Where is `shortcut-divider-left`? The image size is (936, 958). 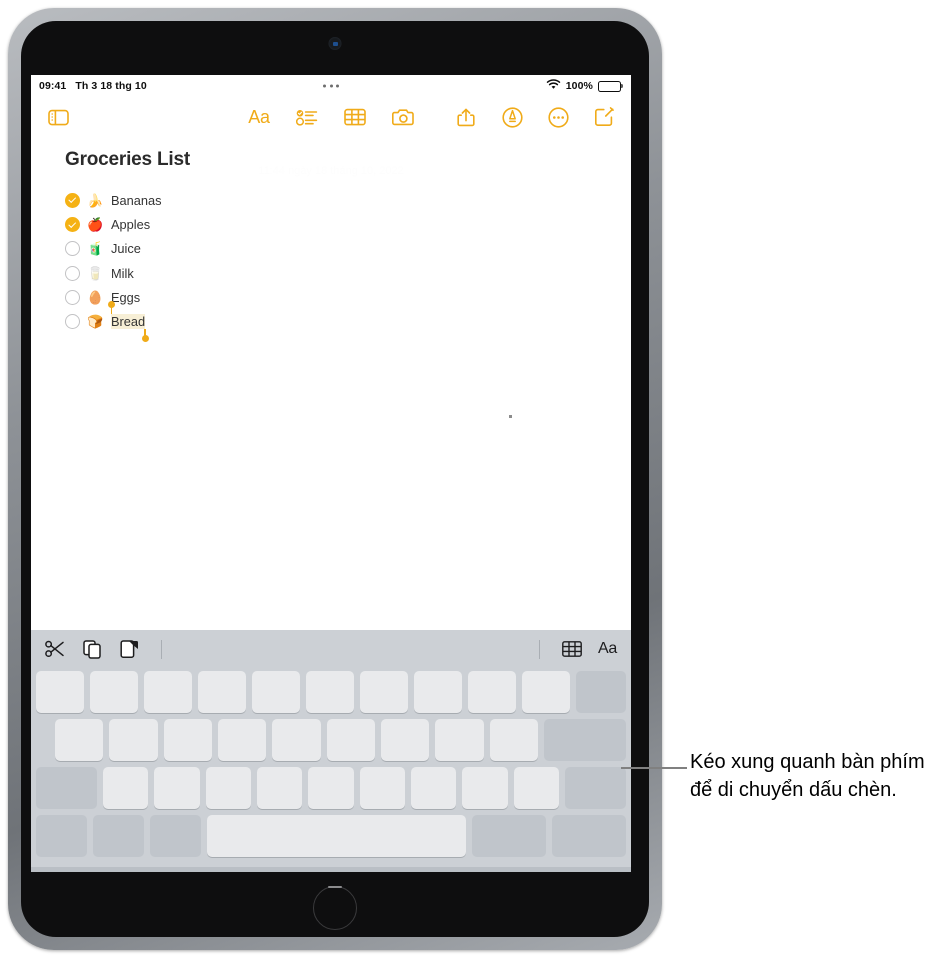 shortcut-divider-left is located at coordinates (161, 649).